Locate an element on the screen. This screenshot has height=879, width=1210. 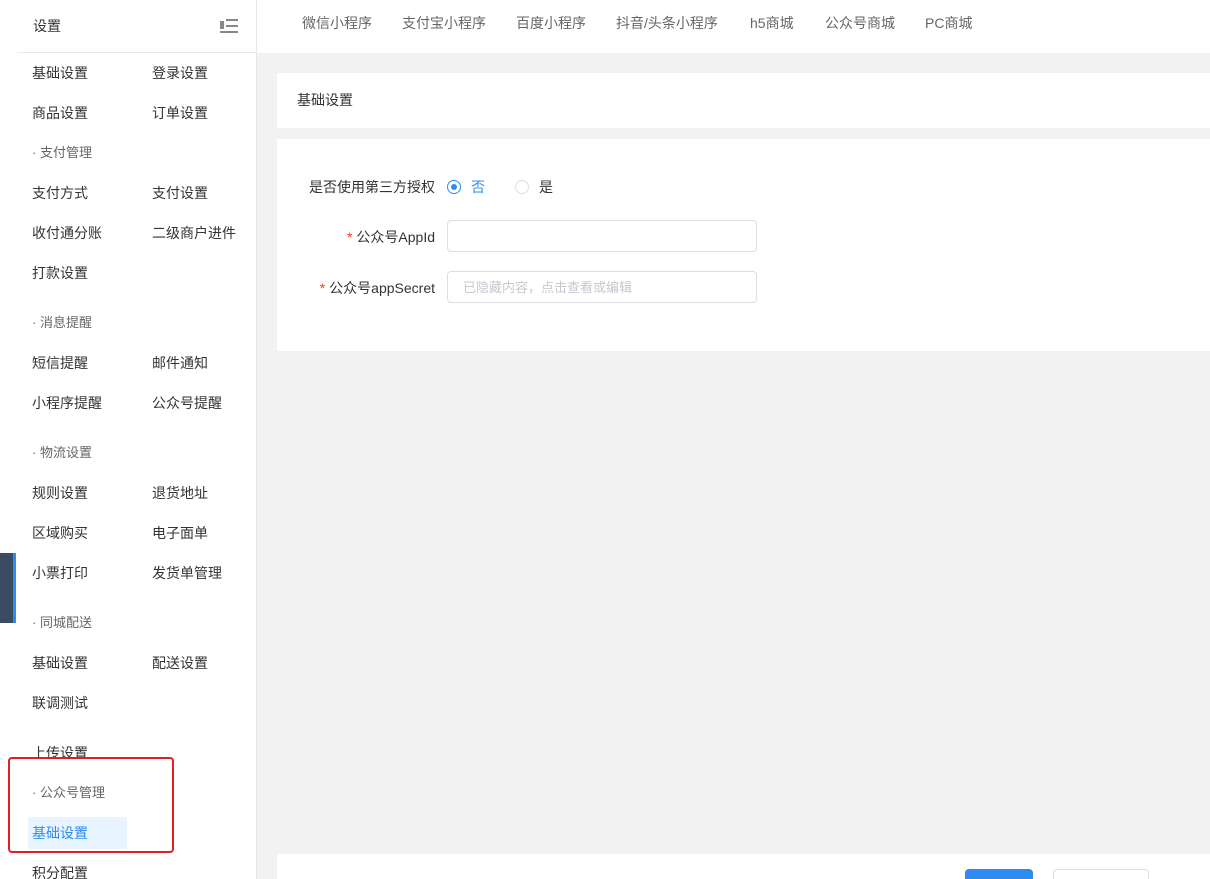
sidebar-item: 支付方式 is located at coordinates (87, 193).